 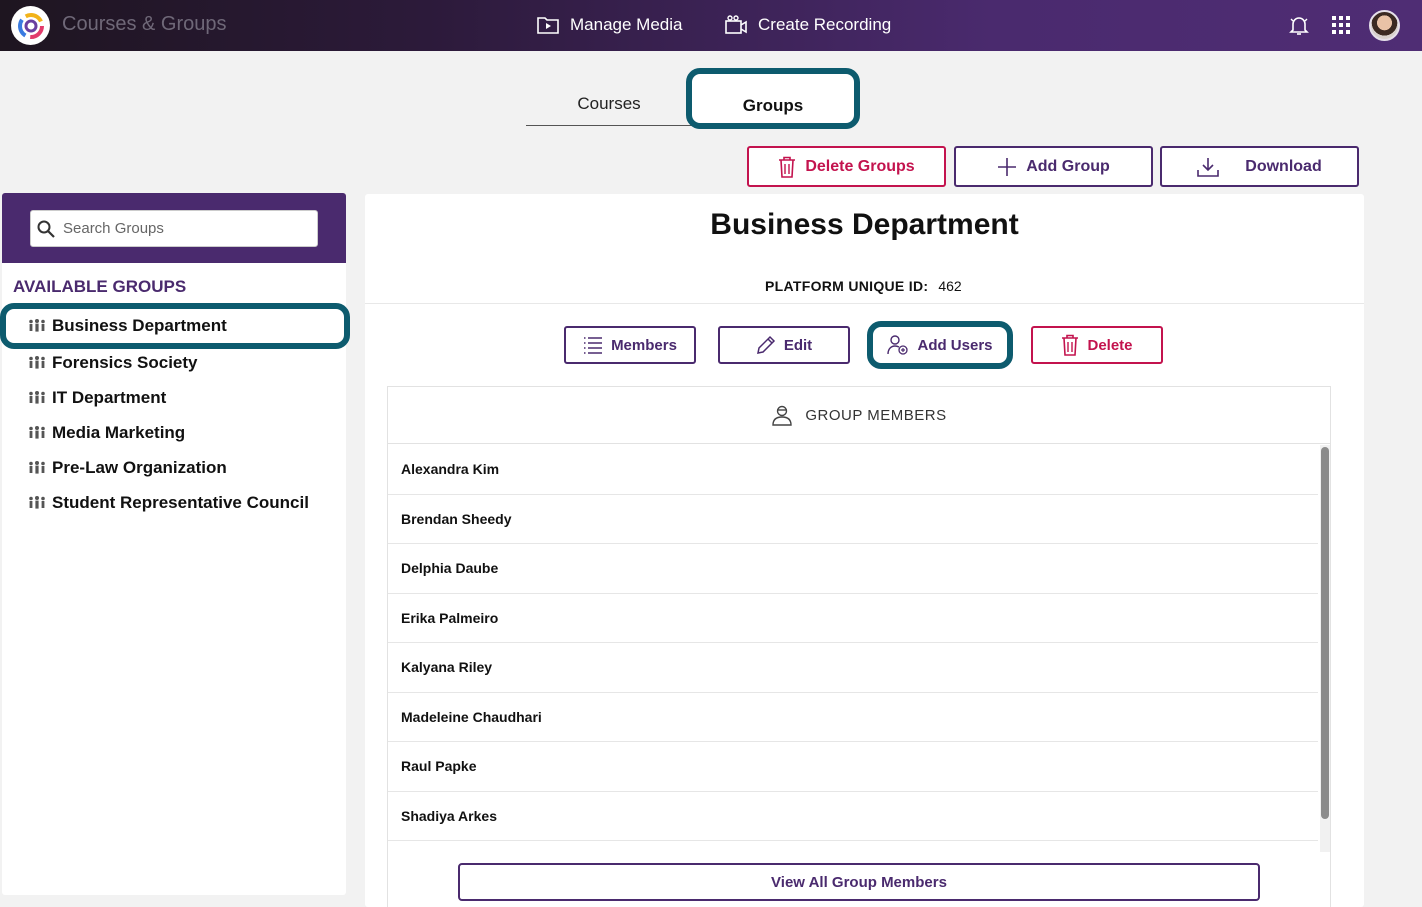 What do you see at coordinates (609, 110) in the screenshot?
I see `tab-courses: Courses` at bounding box center [609, 110].